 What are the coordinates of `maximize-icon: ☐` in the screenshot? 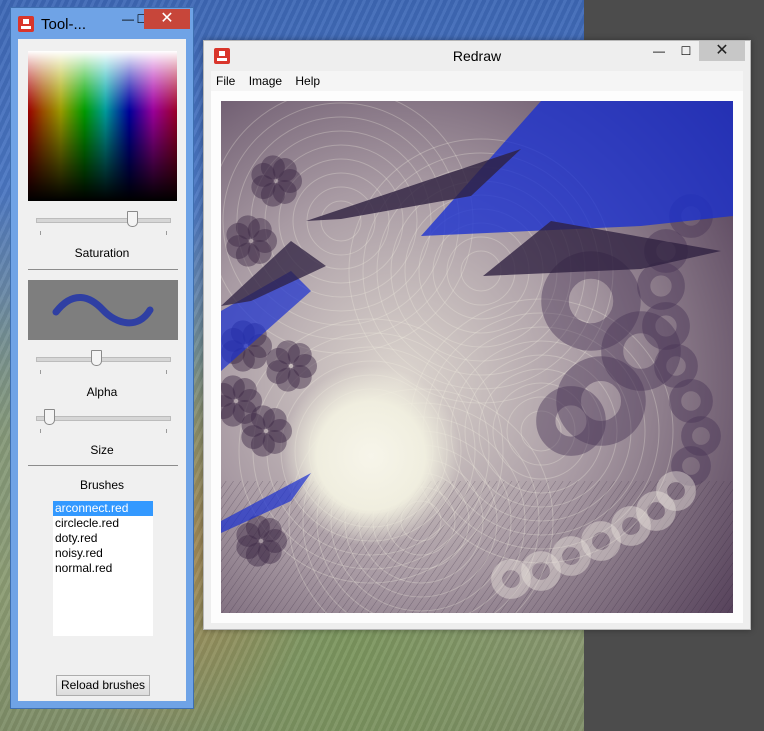 It's located at (686, 52).